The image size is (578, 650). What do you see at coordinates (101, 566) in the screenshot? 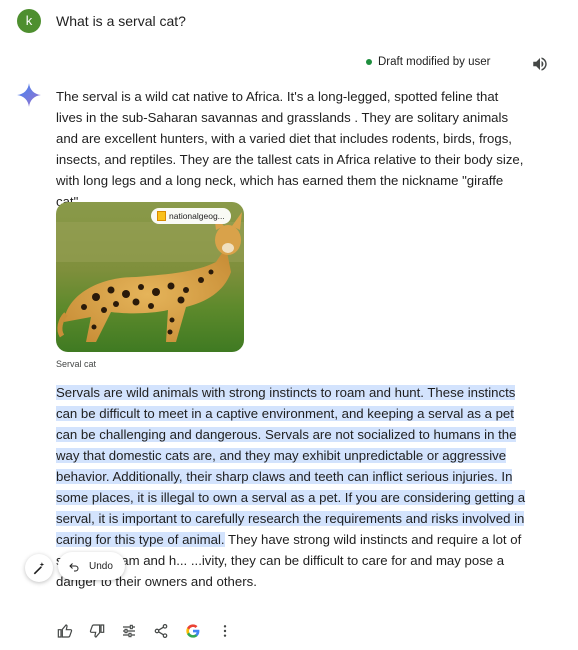
I see `undo-label: Undo` at bounding box center [101, 566].